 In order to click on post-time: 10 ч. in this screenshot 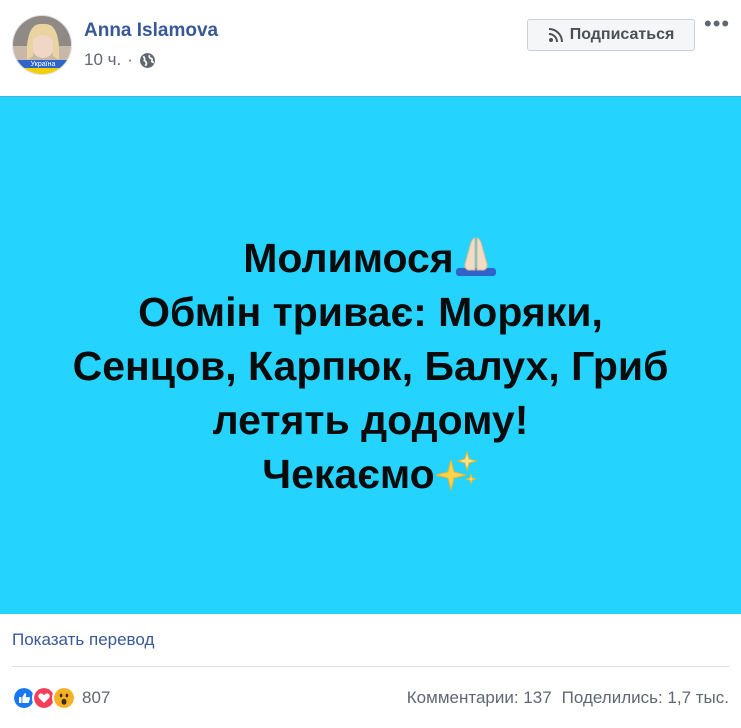, I will do `click(102, 60)`.